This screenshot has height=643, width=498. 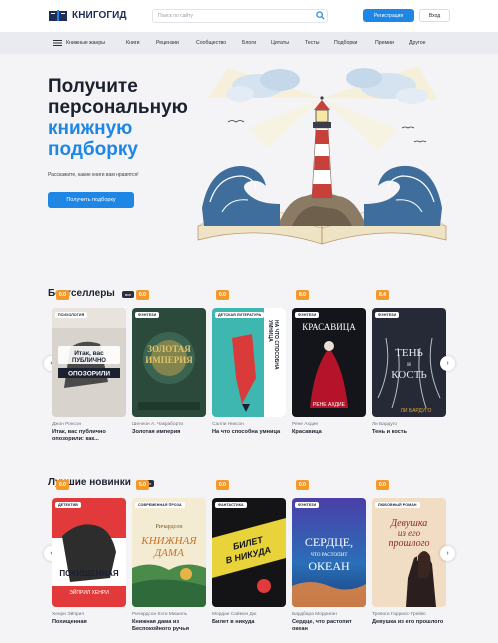 I want to click on svg-text: из его, so click(x=409, y=533).